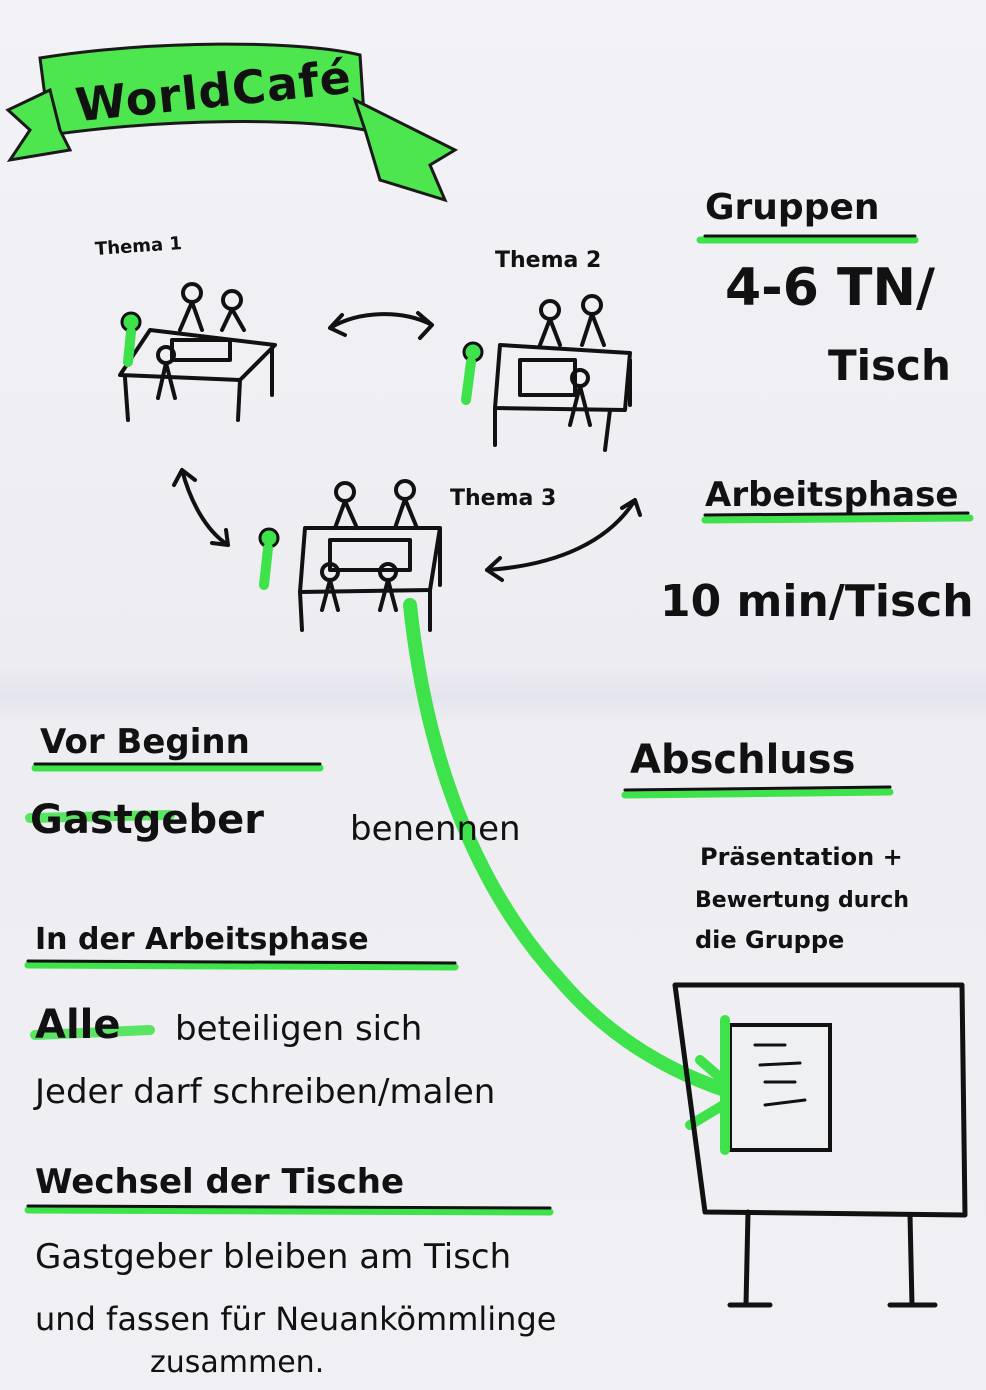  What do you see at coordinates (832, 495) in the screenshot?
I see `work-phase-heading: Arbeitsphase` at bounding box center [832, 495].